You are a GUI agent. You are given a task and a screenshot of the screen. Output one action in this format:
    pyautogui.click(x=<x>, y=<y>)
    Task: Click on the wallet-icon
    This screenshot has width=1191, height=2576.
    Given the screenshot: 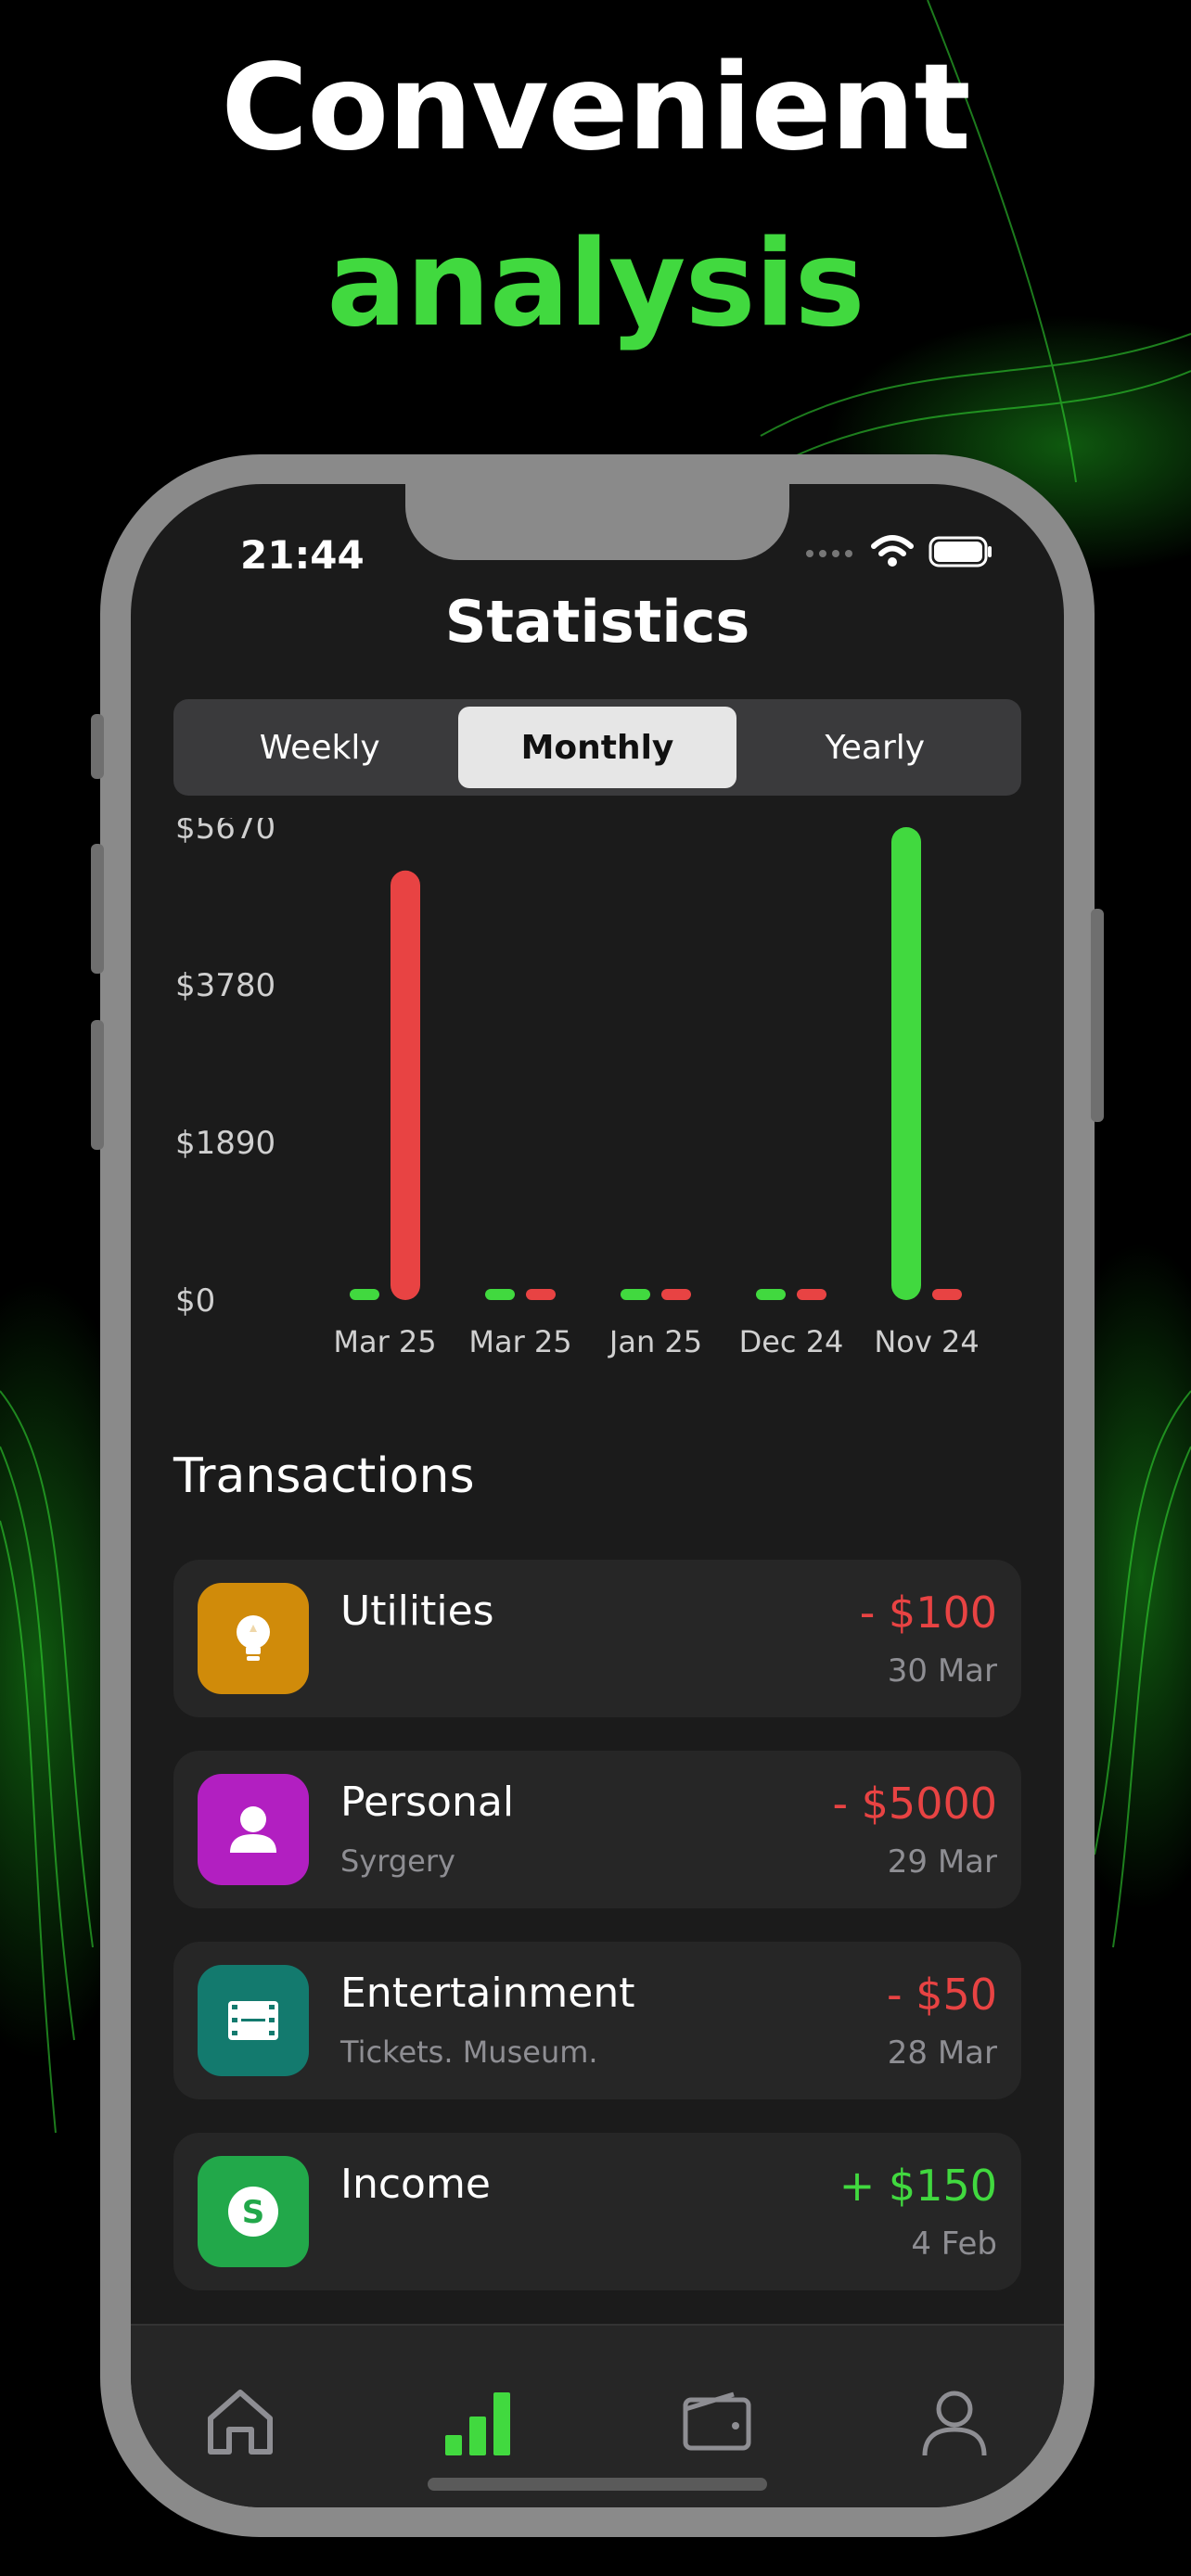 What is the action you would take?
    pyautogui.click(x=717, y=2421)
    